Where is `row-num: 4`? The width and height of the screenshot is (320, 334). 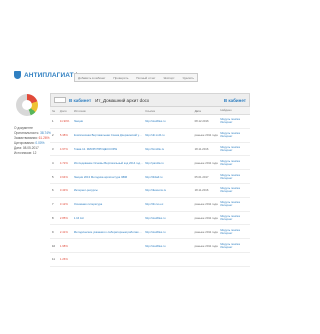 row-num: 4 is located at coordinates (53, 162).